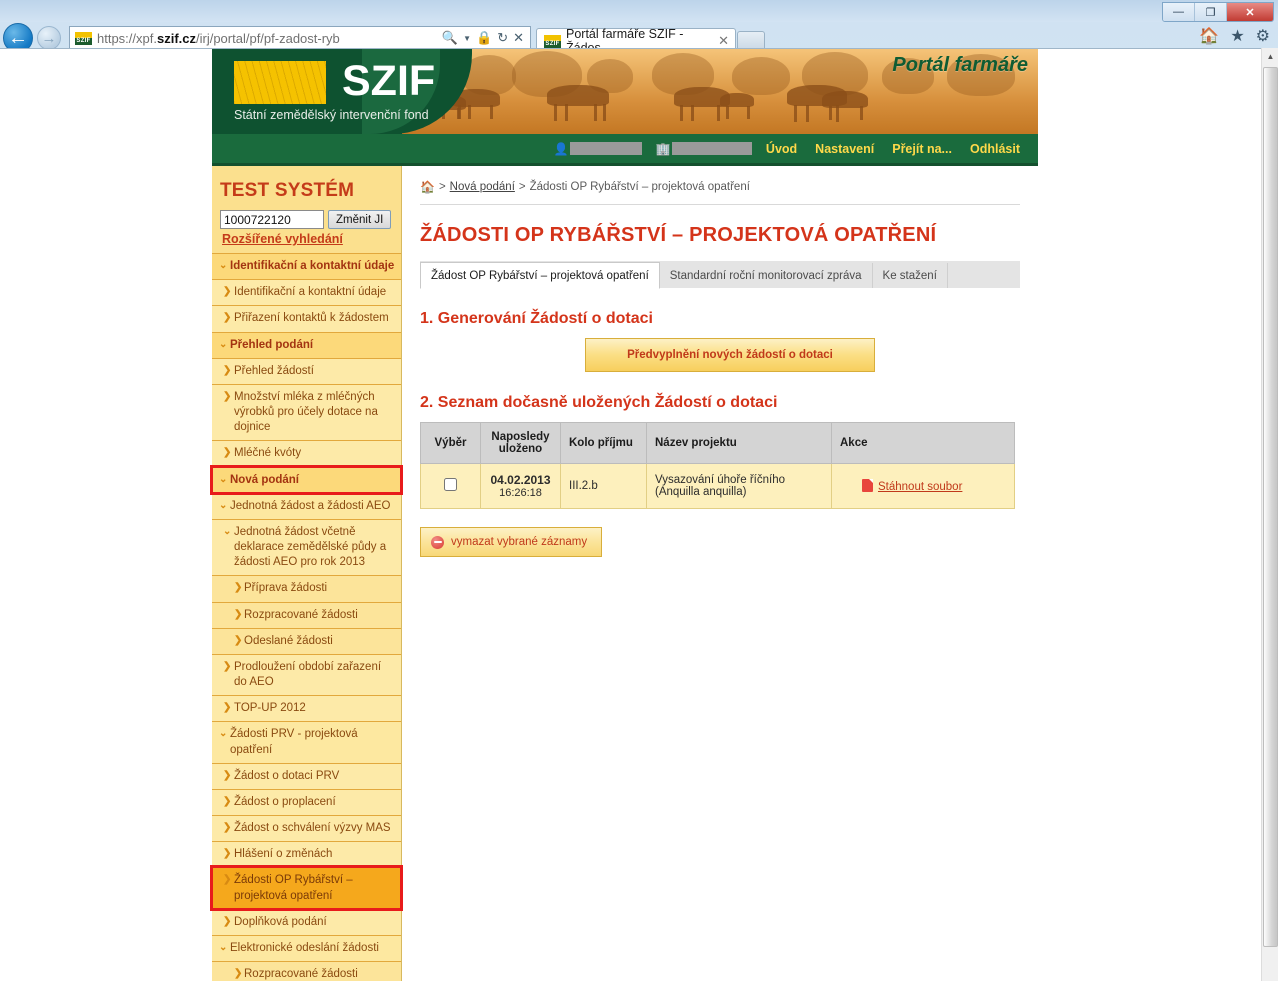  I want to click on change-ji-button: Změnit JI, so click(360, 219).